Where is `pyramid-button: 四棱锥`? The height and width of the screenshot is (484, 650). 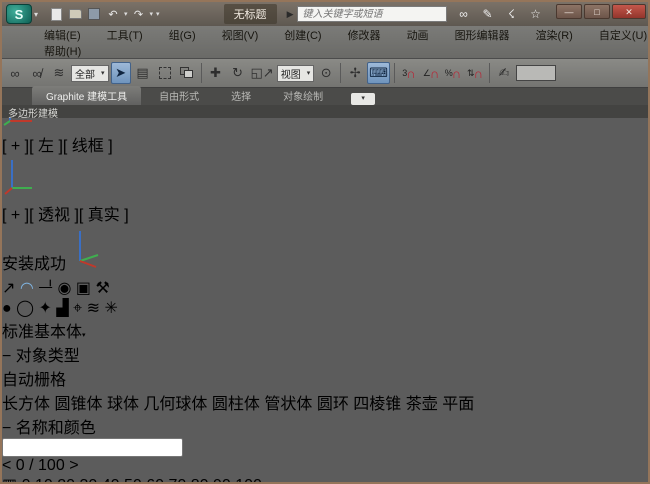 pyramid-button: 四棱锥 is located at coordinates (377, 404).